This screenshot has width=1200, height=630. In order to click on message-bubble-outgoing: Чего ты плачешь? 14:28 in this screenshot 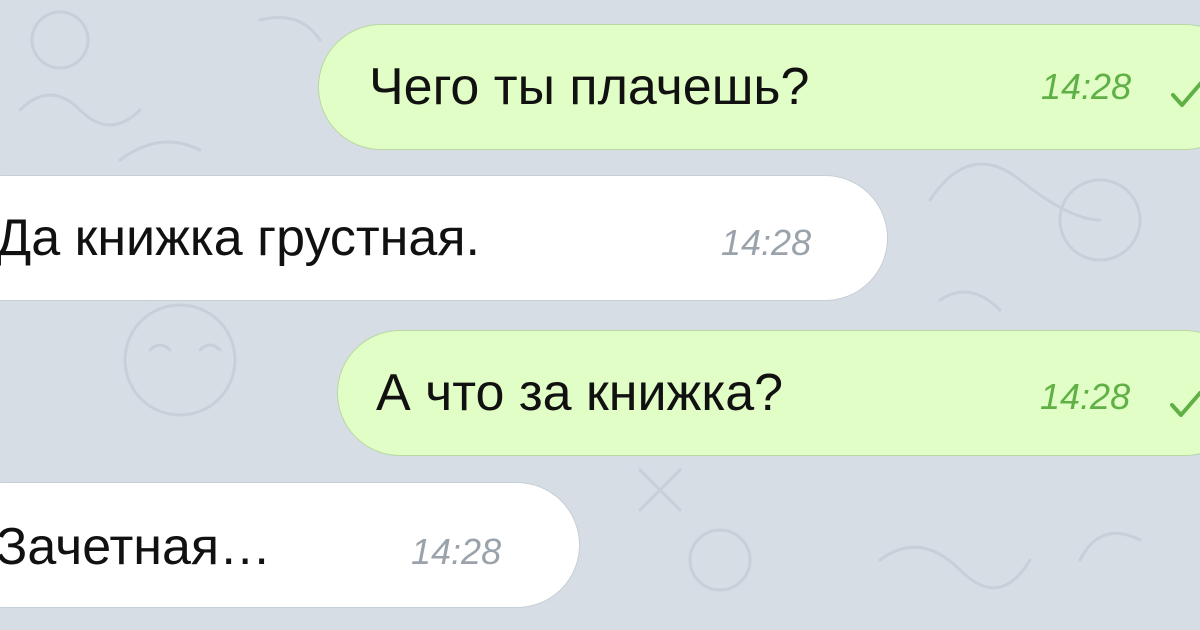, I will do `click(759, 87)`.